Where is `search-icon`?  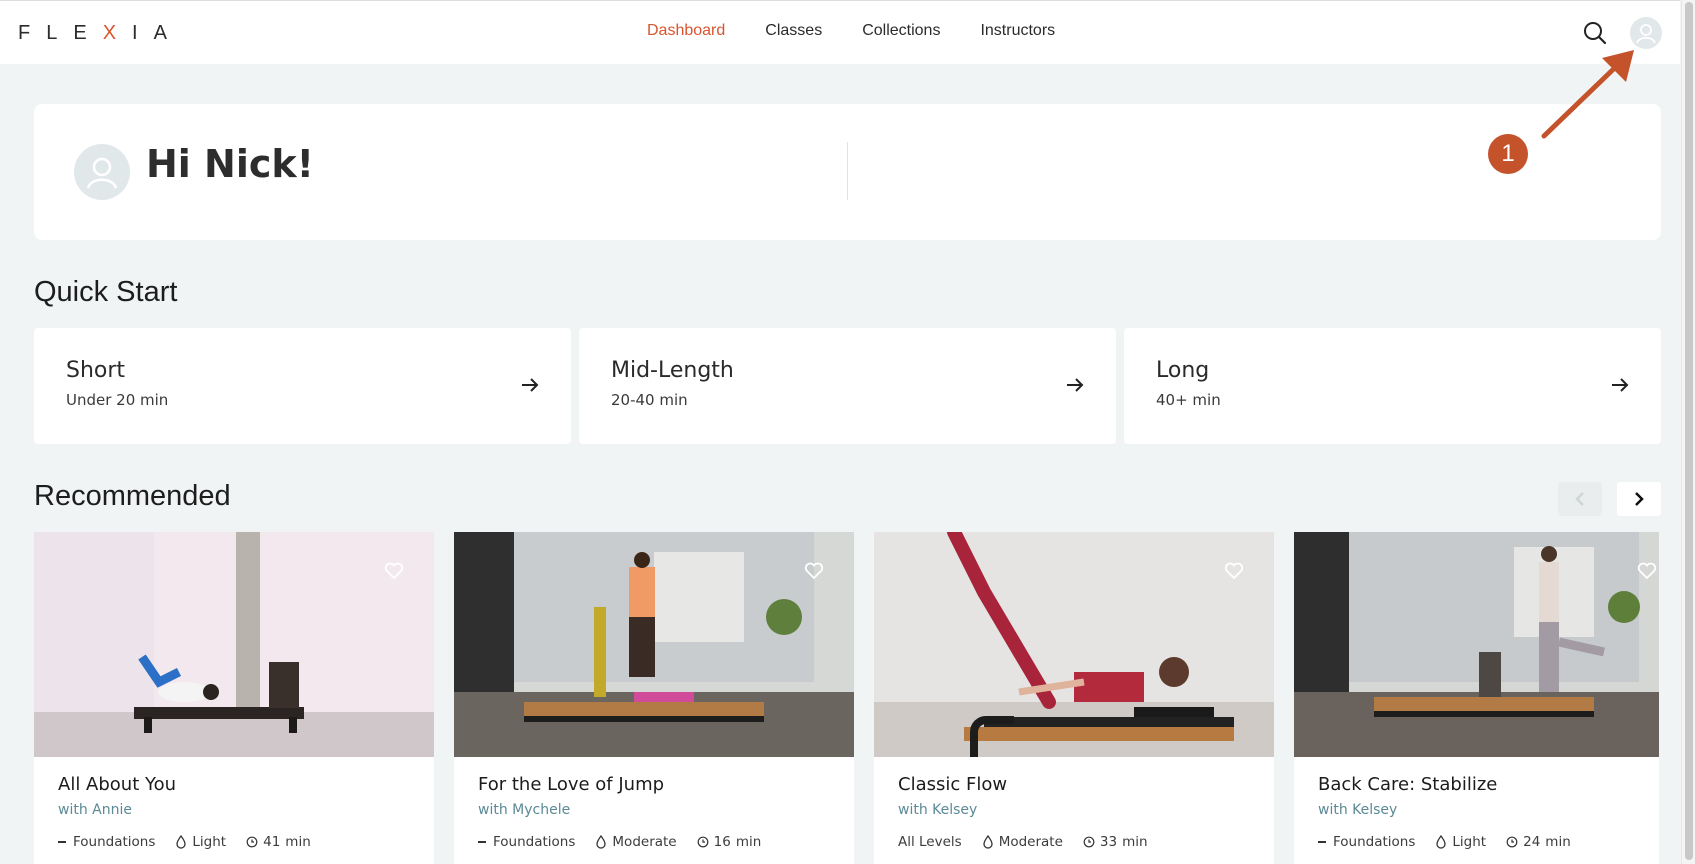
search-icon is located at coordinates (1595, 33).